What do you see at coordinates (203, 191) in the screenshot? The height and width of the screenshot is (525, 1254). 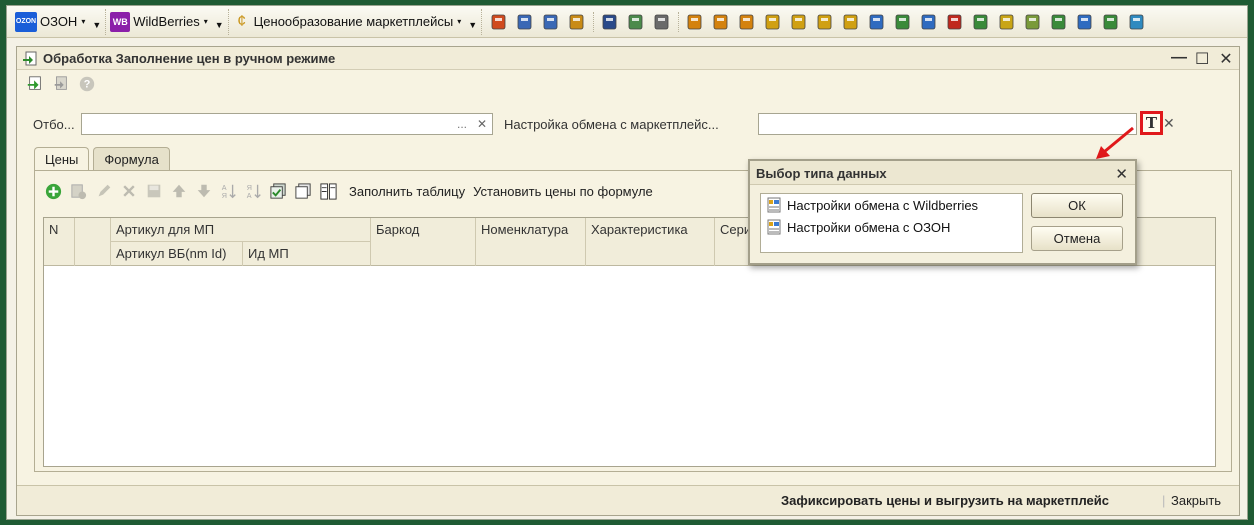 I see `move-down-icon` at bounding box center [203, 191].